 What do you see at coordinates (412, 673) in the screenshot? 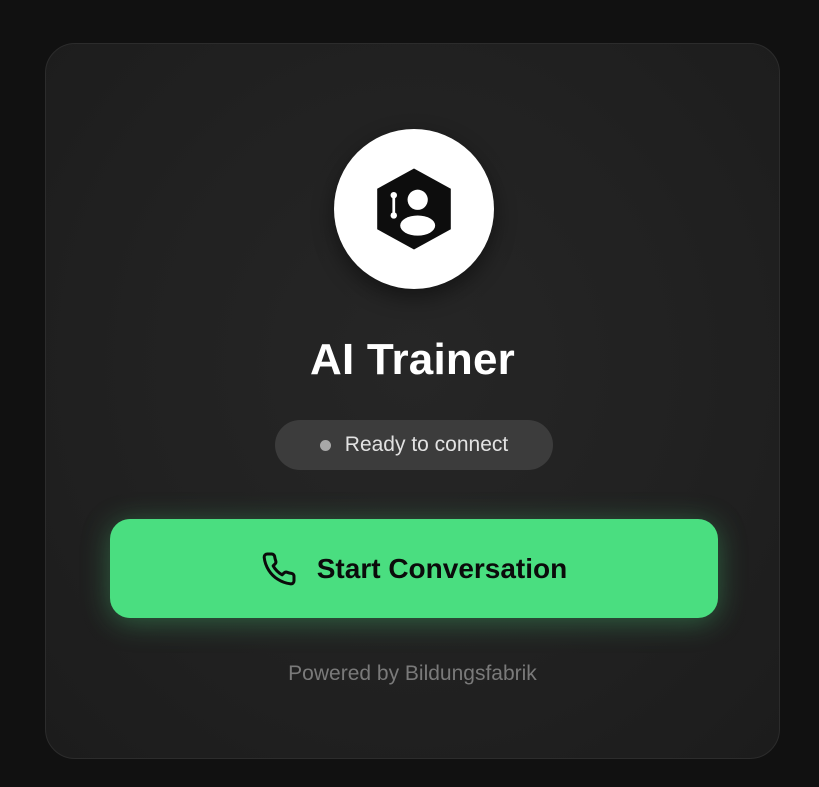
I see `powered-by-footer: Powered by Bildungsfabrik` at bounding box center [412, 673].